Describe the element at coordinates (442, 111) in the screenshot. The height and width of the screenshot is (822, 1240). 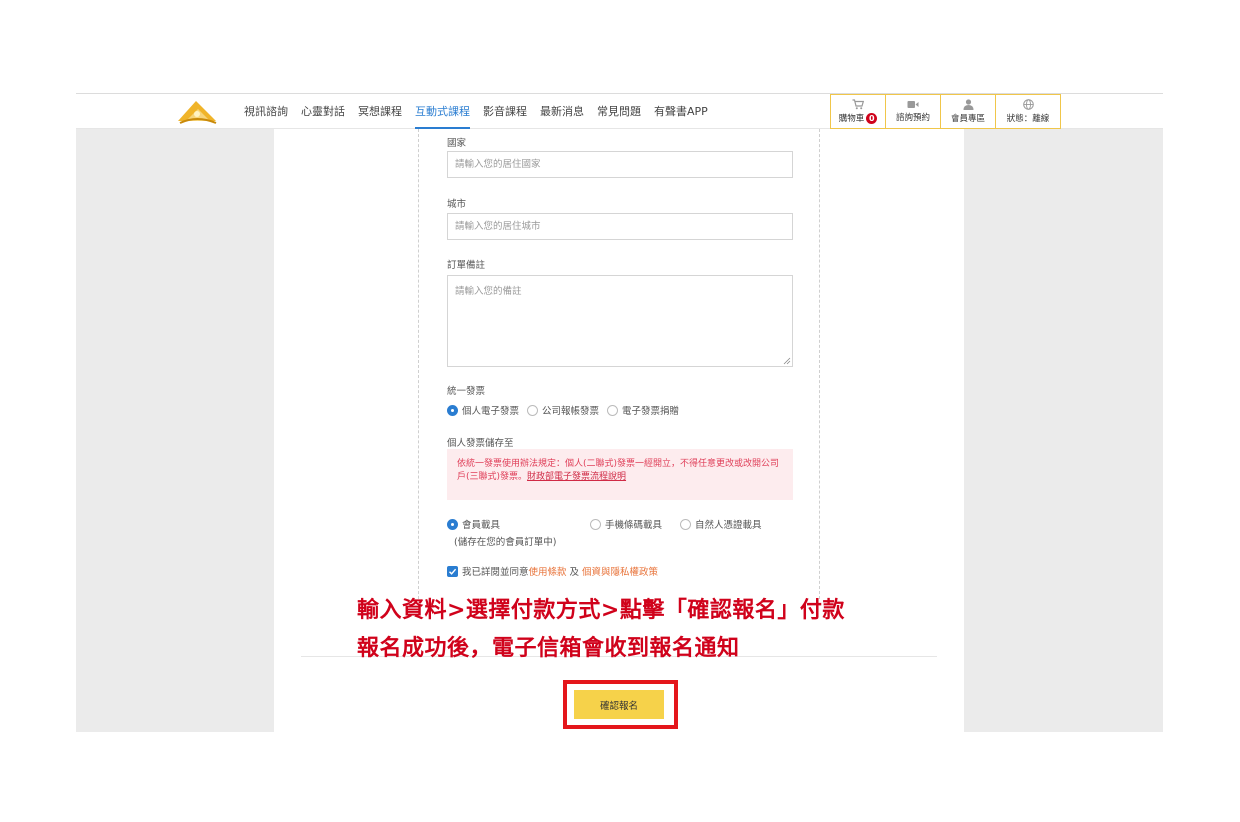
I see `nav-link-interactive-courses: 互動式課程` at that location.